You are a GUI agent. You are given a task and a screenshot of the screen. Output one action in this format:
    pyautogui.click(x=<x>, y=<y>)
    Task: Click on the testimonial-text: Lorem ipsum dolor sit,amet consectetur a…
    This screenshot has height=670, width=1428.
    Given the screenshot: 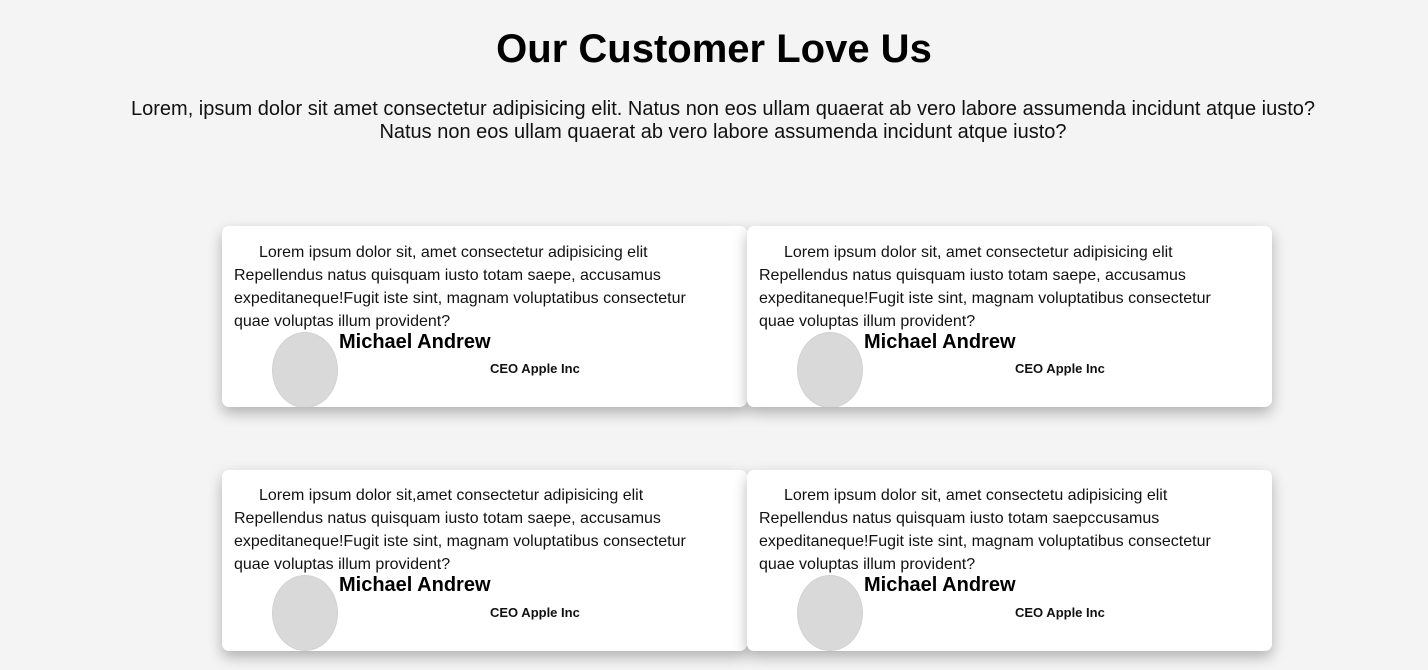 What is the action you would take?
    pyautogui.click(x=460, y=530)
    